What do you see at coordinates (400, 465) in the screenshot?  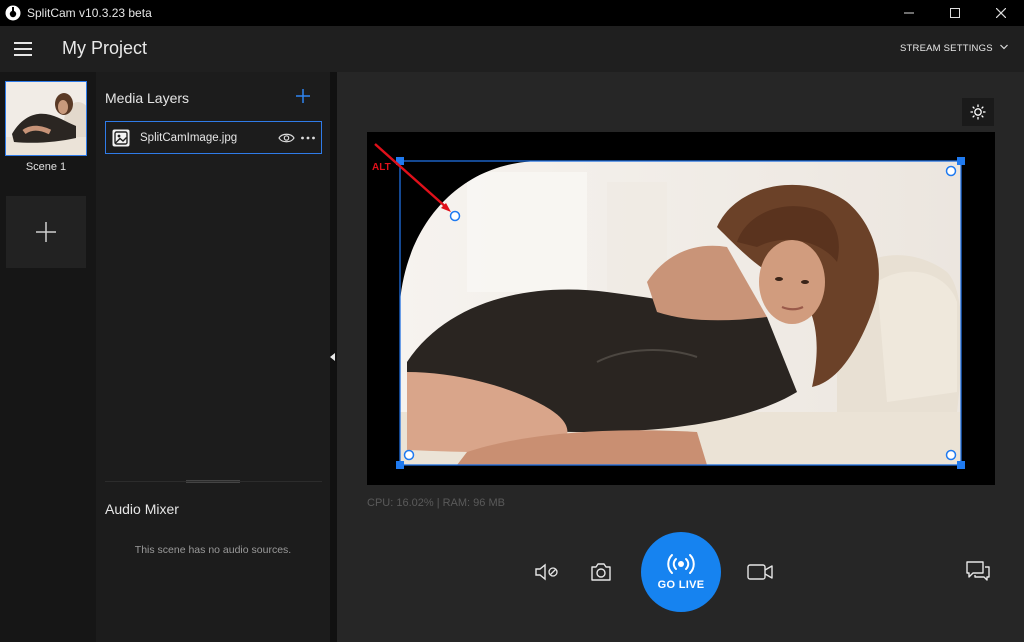 I see `resize-handle-bottom-left` at bounding box center [400, 465].